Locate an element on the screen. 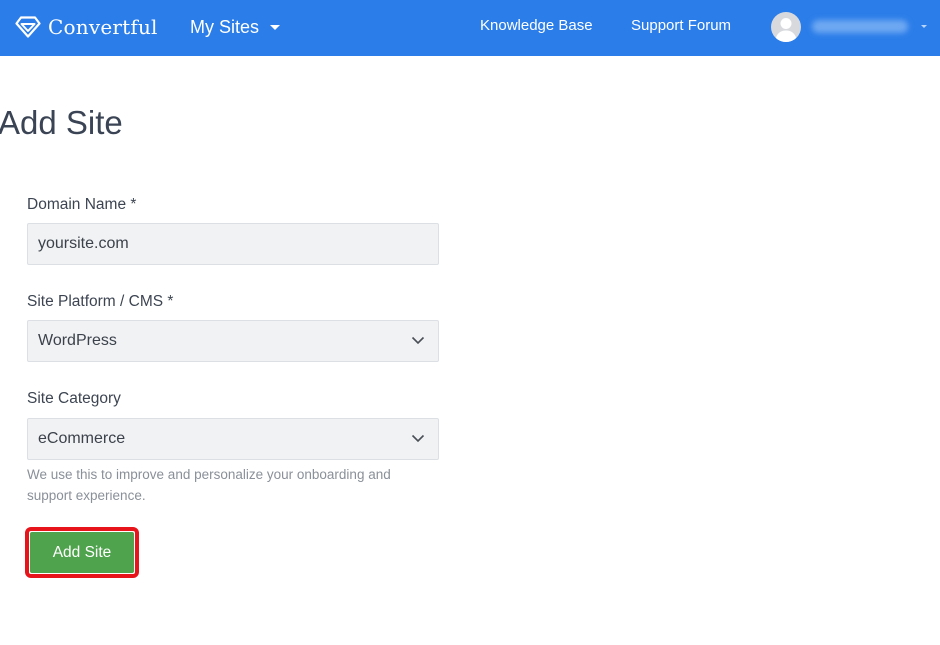 Image resolution: width=940 pixels, height=645 pixels. page-title: Add Site is located at coordinates (61, 122).